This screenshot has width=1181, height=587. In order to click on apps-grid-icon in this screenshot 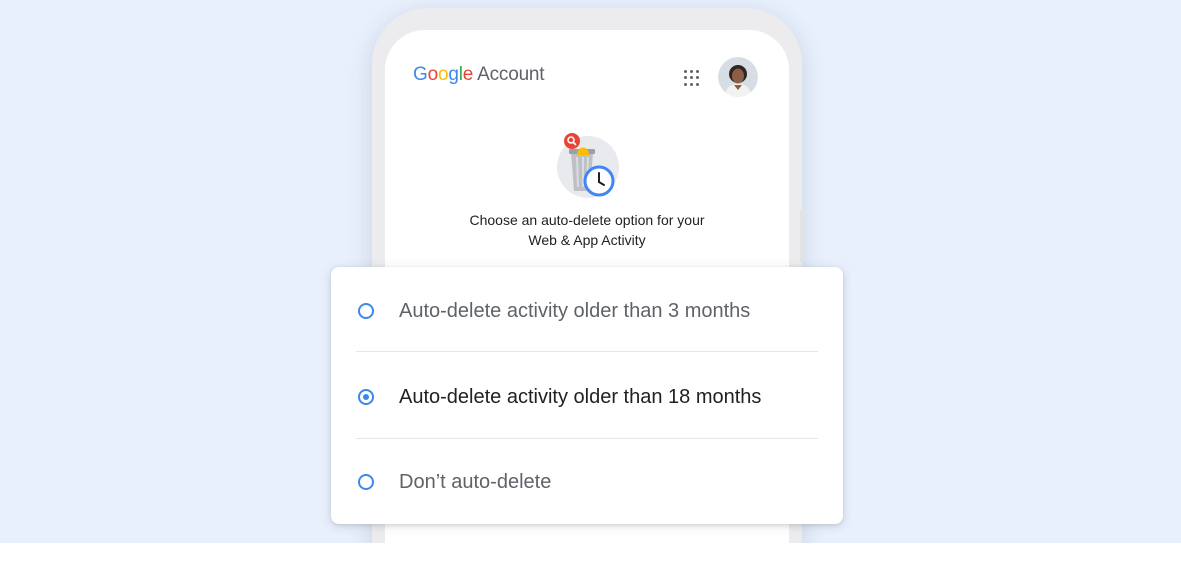, I will do `click(692, 78)`.